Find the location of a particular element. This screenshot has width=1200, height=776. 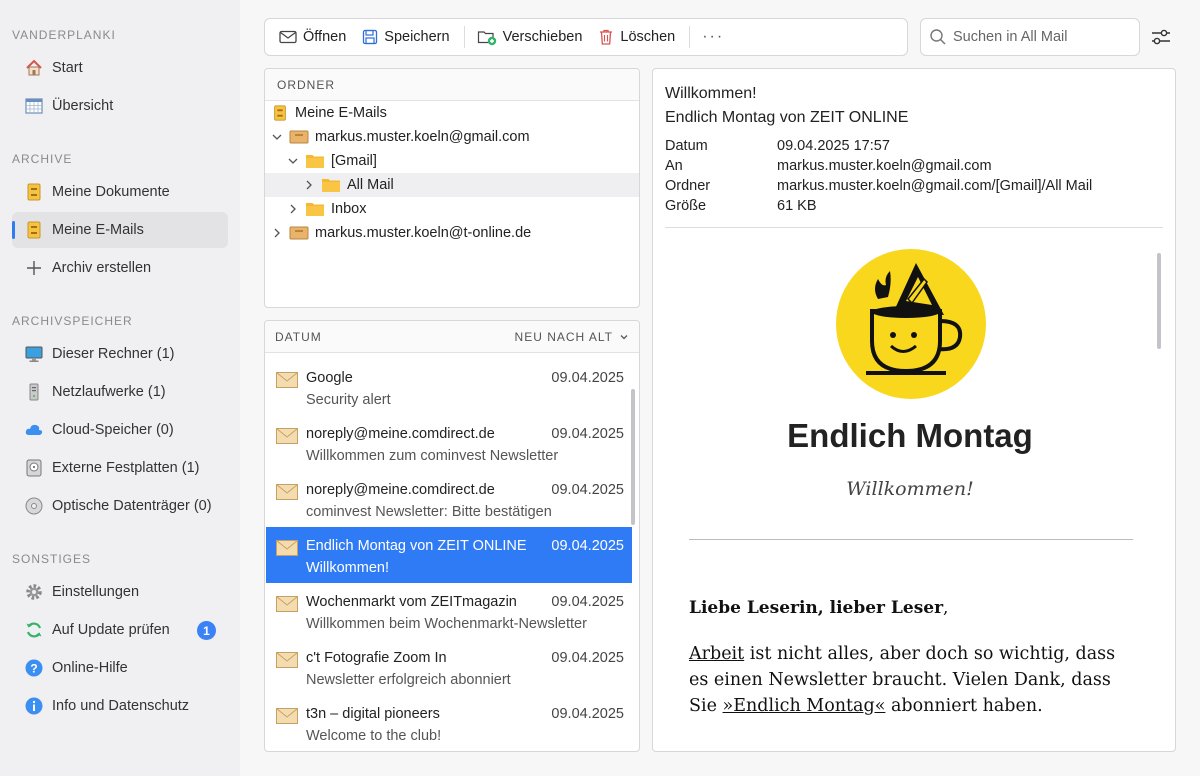

tree-item-gmail-account: markus.muster.koeln@gmail.com is located at coordinates (452, 137).